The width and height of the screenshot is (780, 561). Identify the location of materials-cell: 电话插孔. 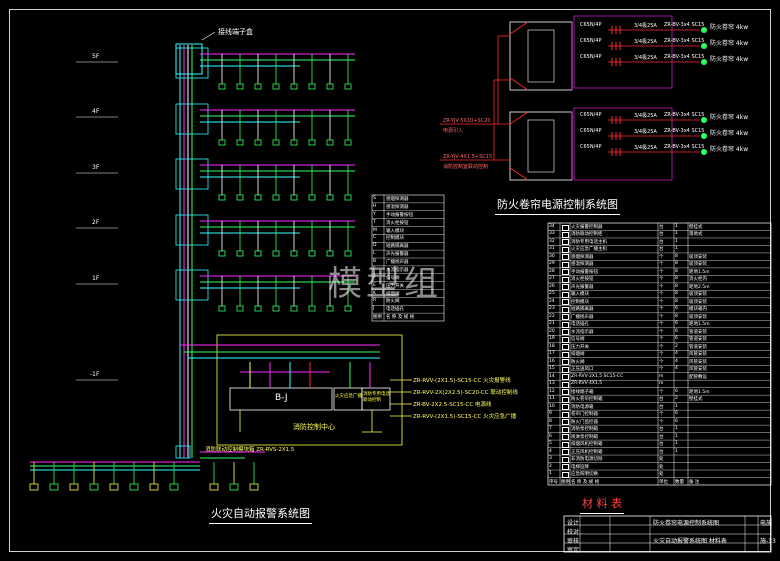
(580, 325).